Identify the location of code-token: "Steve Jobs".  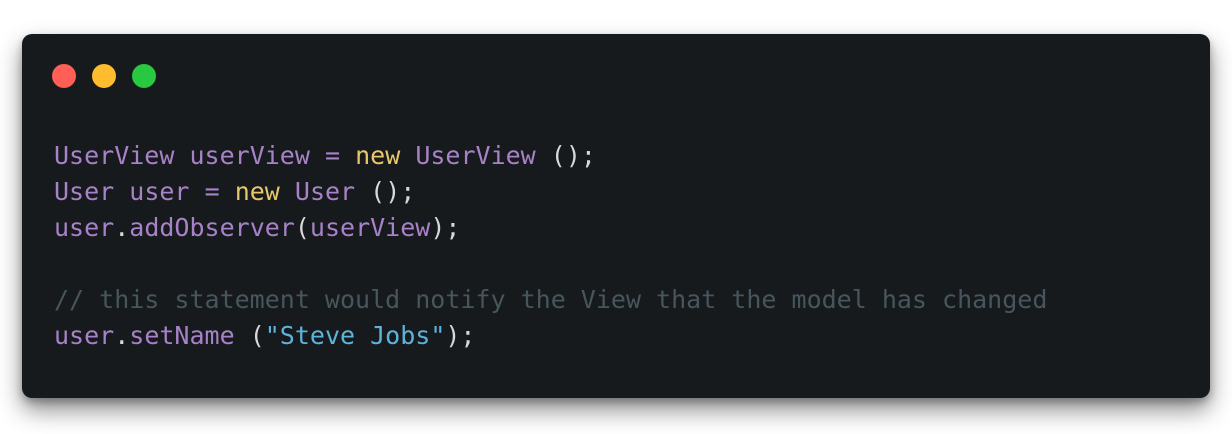
(355, 335).